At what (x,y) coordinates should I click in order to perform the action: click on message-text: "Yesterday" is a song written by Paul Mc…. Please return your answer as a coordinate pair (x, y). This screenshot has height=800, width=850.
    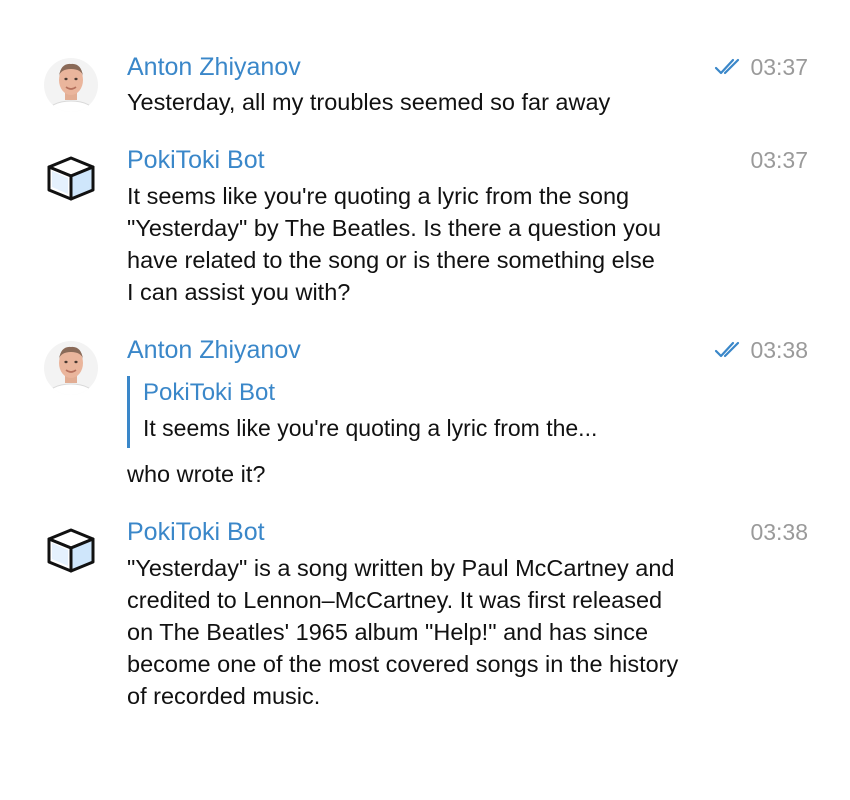
    Looking at the image, I should click on (403, 632).